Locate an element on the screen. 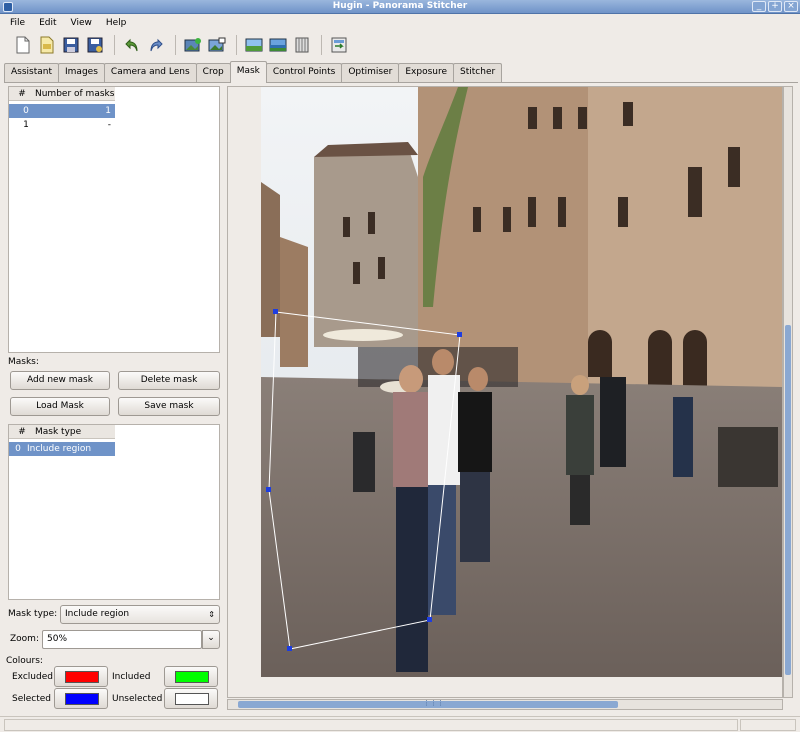 This screenshot has width=800, height=732. vertical-scrollbar is located at coordinates (788, 392).